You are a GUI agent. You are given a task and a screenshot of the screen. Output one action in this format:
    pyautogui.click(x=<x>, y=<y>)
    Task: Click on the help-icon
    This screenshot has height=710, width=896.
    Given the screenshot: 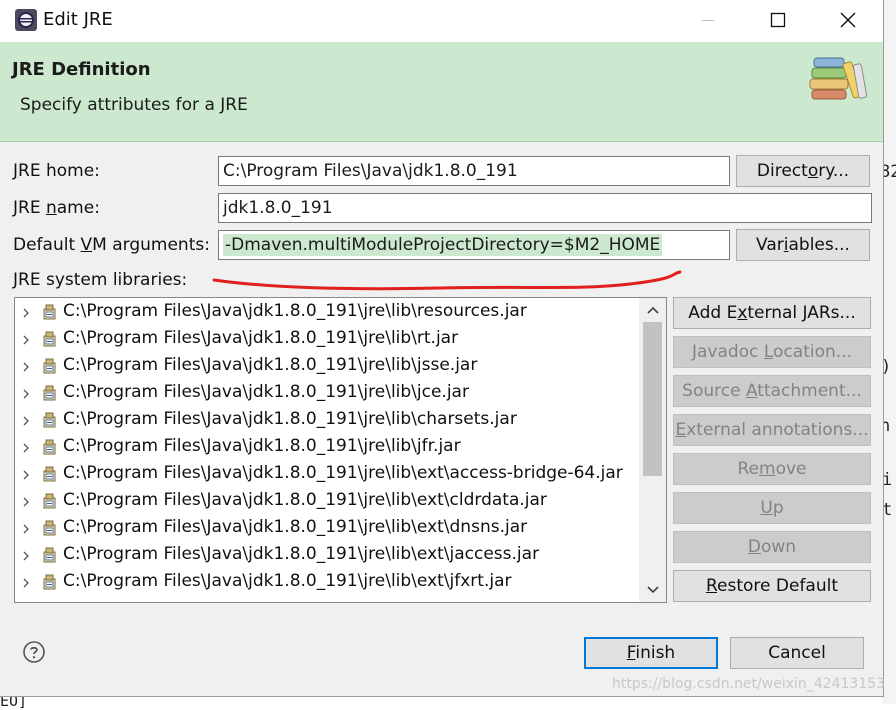 What is the action you would take?
    pyautogui.click(x=34, y=652)
    